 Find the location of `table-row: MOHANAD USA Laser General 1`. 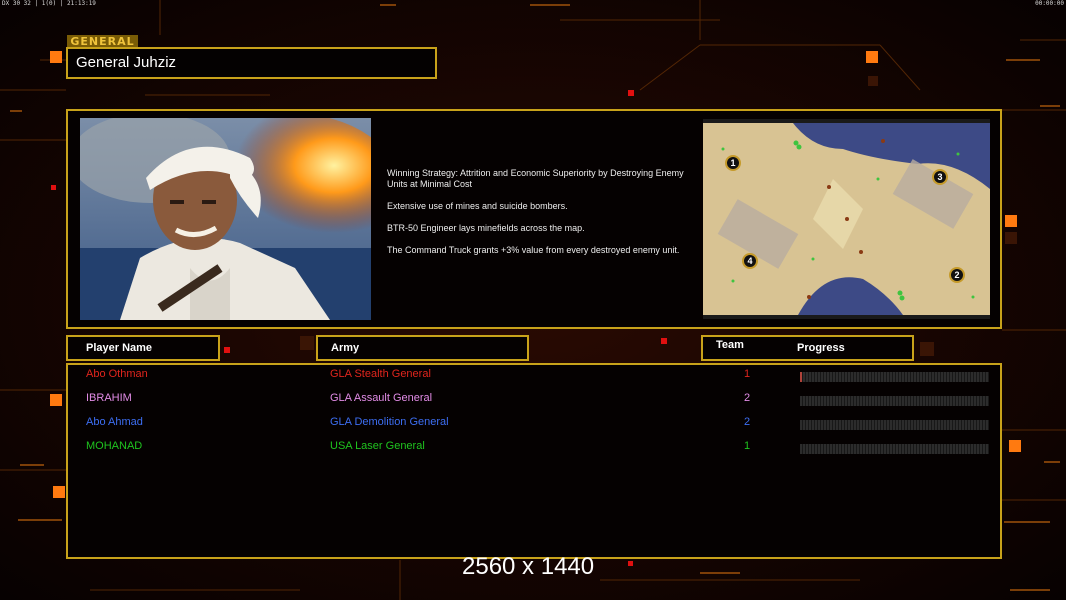

table-row: MOHANAD USA Laser General 1 is located at coordinates (534, 452).